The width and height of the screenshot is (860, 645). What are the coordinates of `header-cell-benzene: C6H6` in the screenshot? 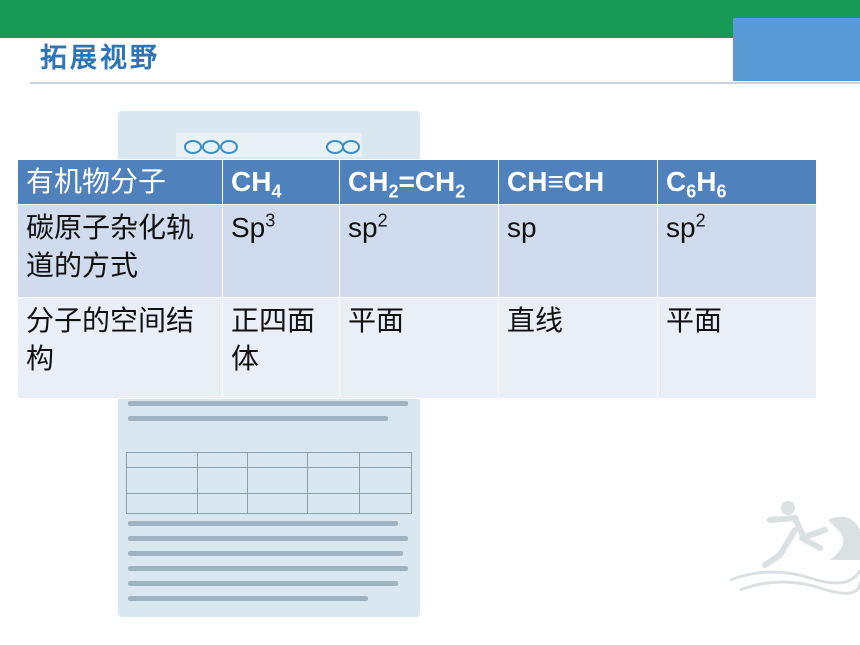 It's located at (737, 182).